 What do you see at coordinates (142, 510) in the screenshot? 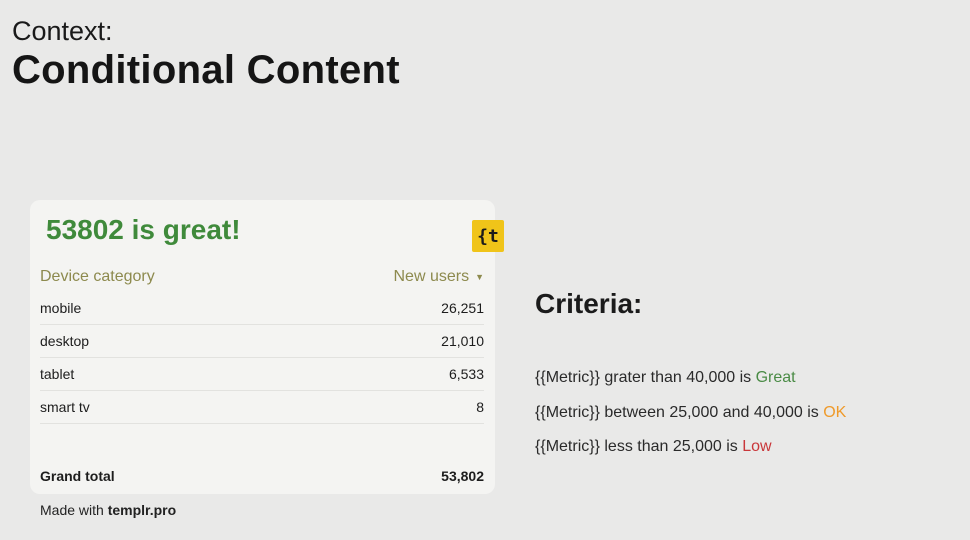
I see `made-with-brand-link: templr.pro` at bounding box center [142, 510].